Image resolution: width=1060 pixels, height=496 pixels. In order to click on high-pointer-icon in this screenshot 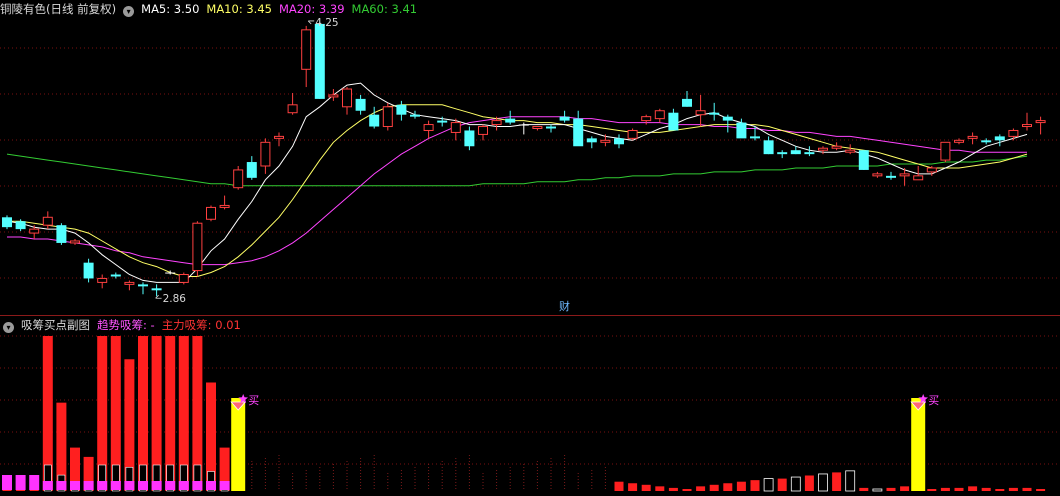, I will do `click(311, 22)`.